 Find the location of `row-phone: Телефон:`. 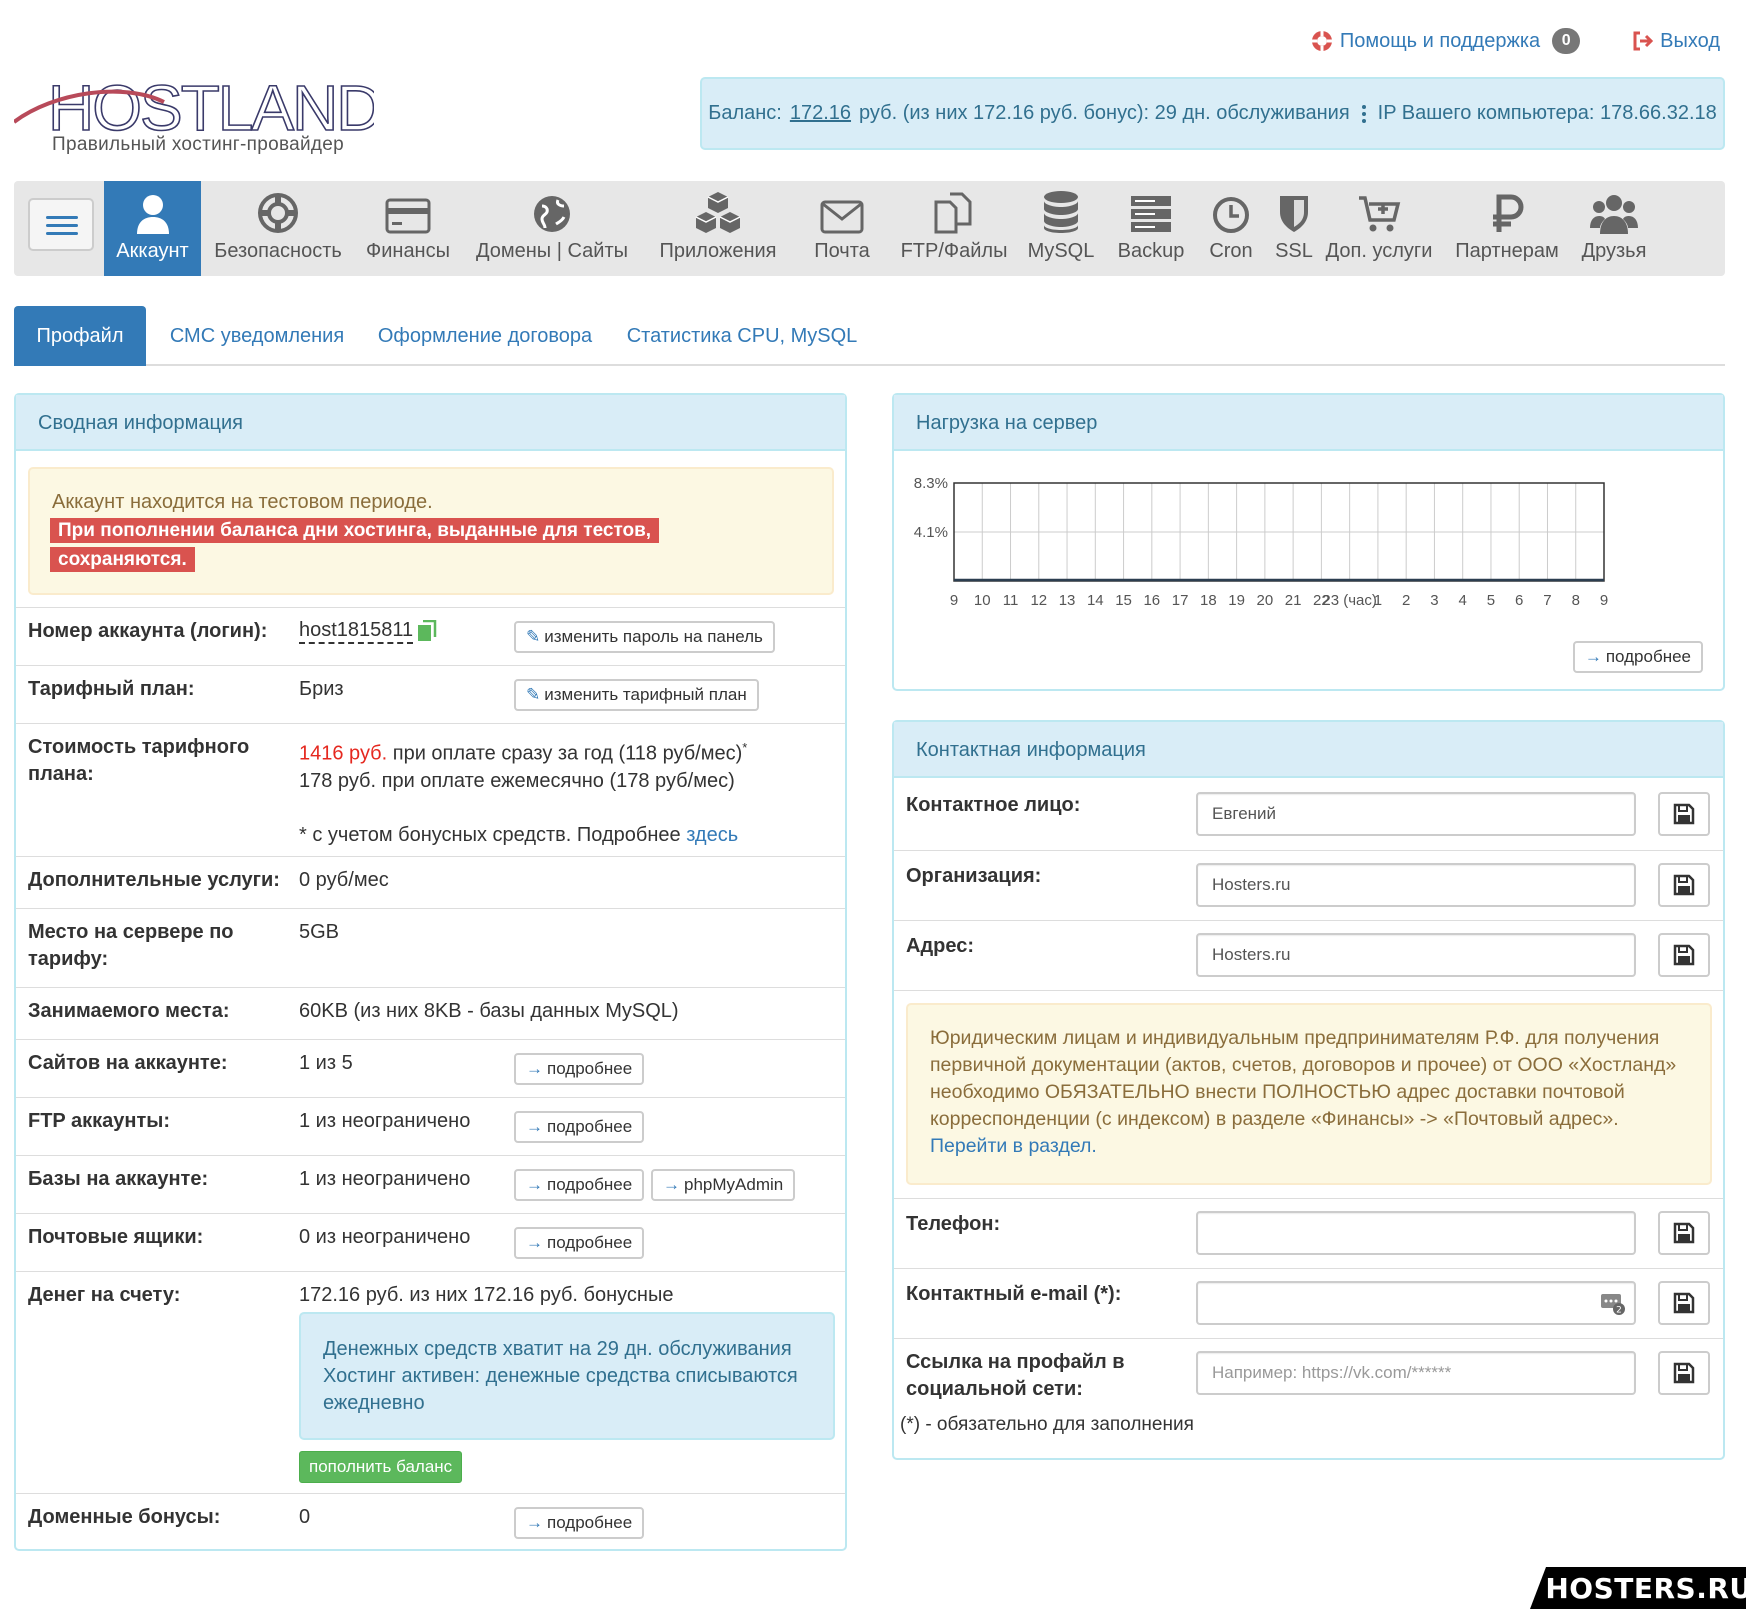

row-phone: Телефон: is located at coordinates (1308, 1233).